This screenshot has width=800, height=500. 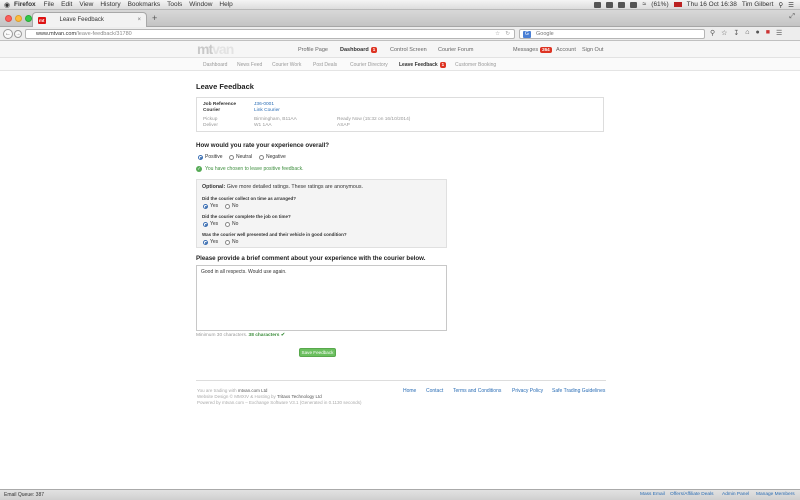 I want to click on footer-link-privacy: Privacy Policy, so click(x=527, y=391).